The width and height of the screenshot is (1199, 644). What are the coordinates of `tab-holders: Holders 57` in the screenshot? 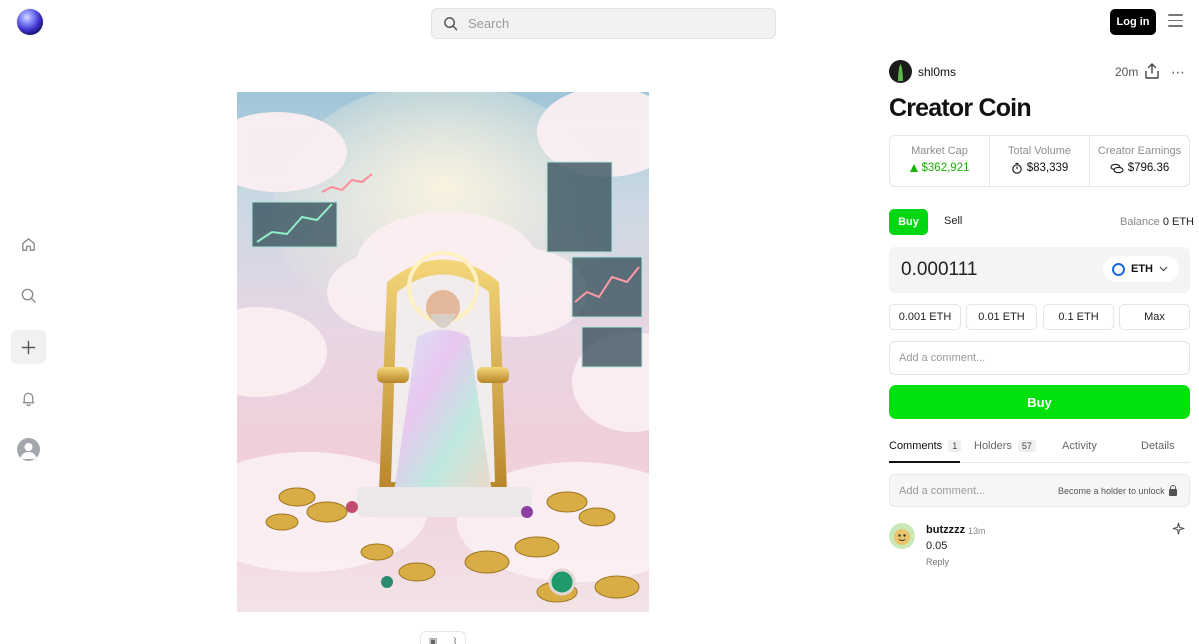 It's located at (1005, 446).